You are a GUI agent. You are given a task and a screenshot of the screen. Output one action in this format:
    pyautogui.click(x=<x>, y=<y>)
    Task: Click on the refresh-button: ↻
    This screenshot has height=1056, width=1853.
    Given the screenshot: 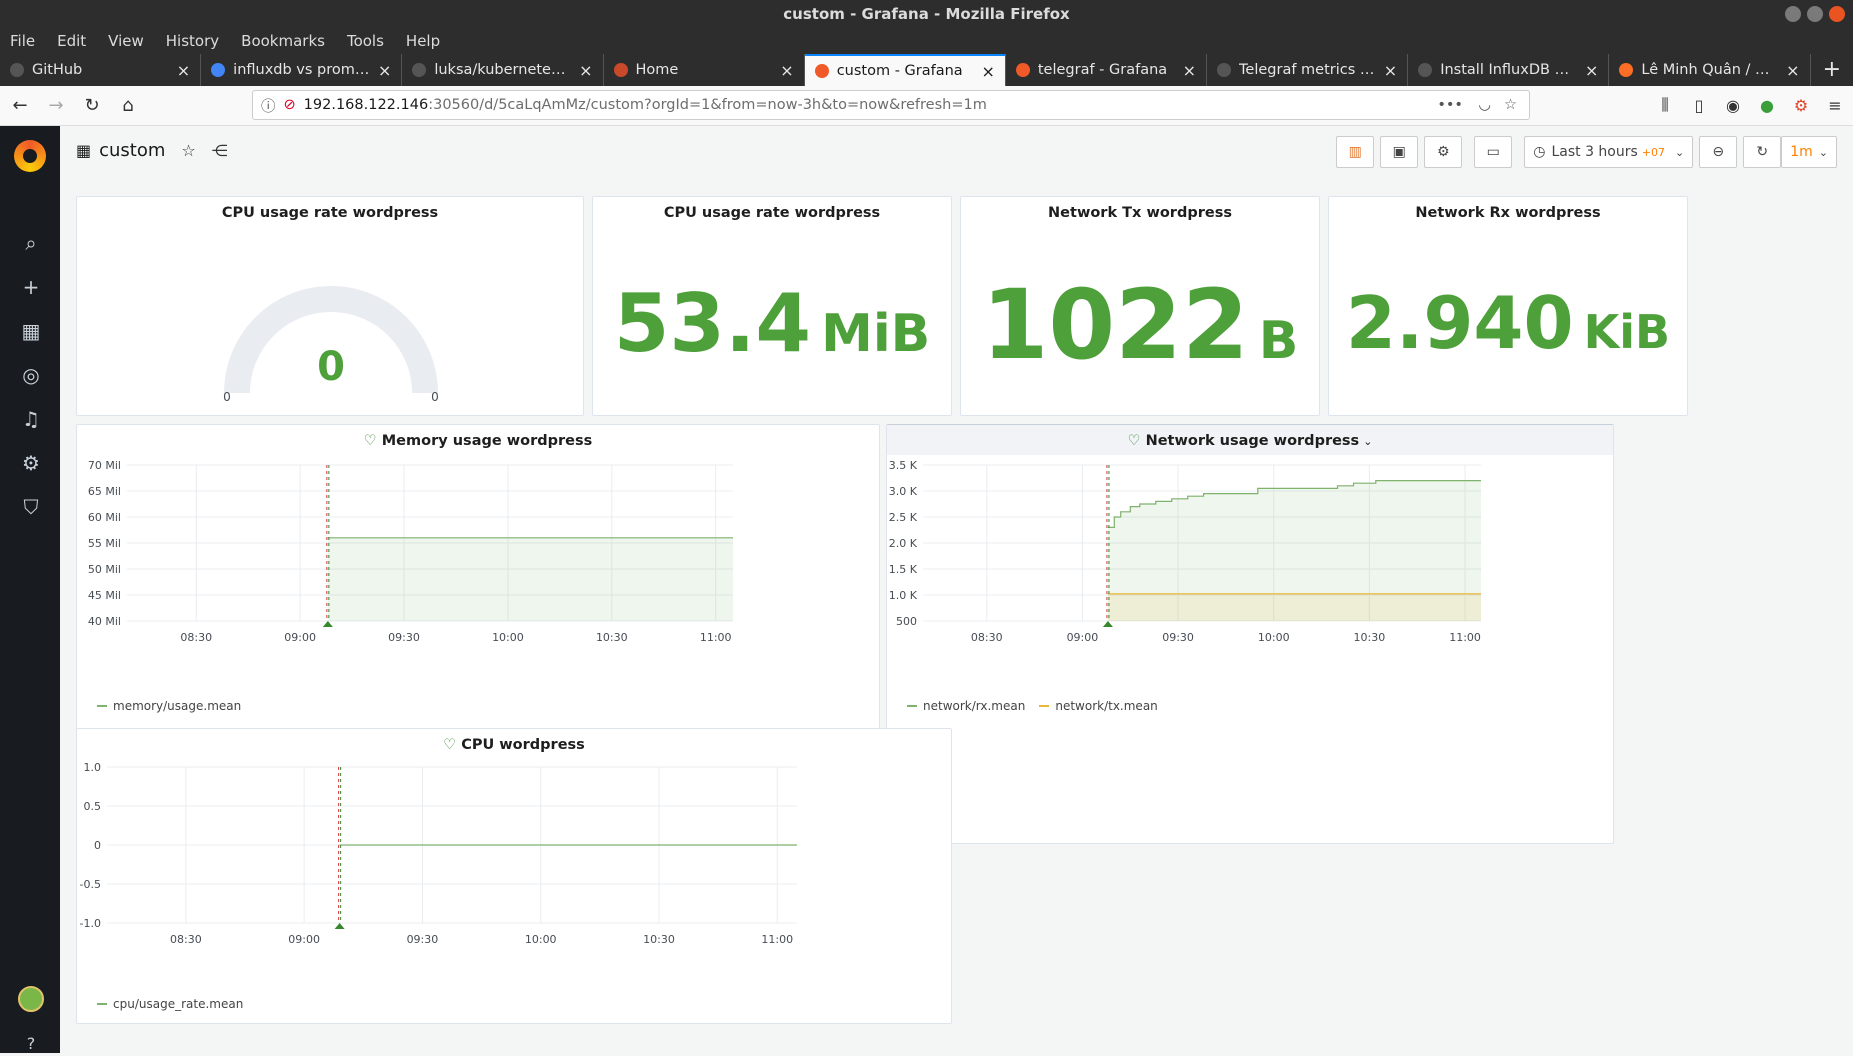 What is the action you would take?
    pyautogui.click(x=1762, y=152)
    